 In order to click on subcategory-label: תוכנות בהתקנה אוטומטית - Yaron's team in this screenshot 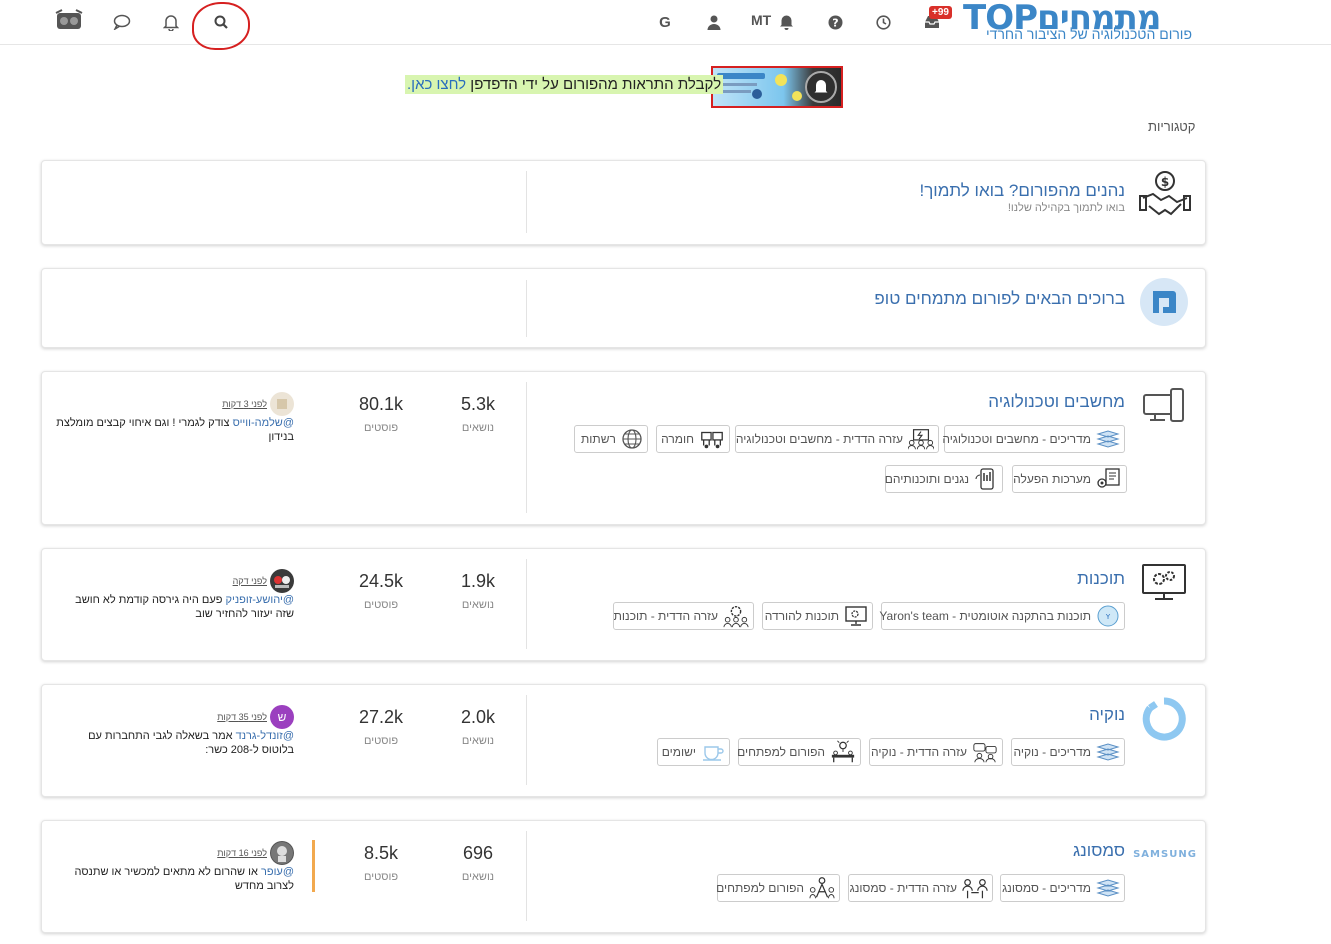, I will do `click(985, 616)`.